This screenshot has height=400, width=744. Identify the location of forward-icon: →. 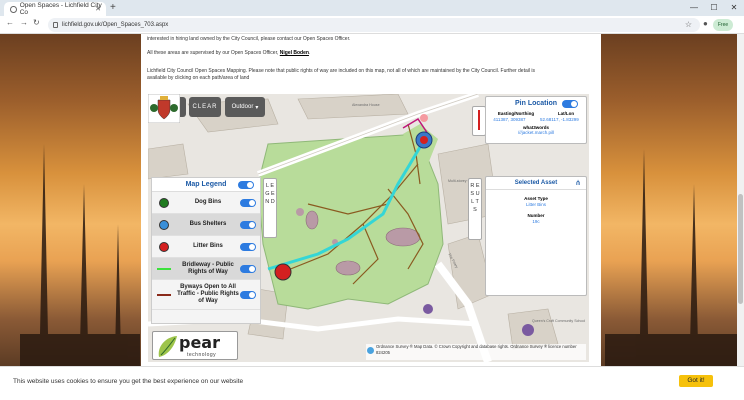
(24, 22).